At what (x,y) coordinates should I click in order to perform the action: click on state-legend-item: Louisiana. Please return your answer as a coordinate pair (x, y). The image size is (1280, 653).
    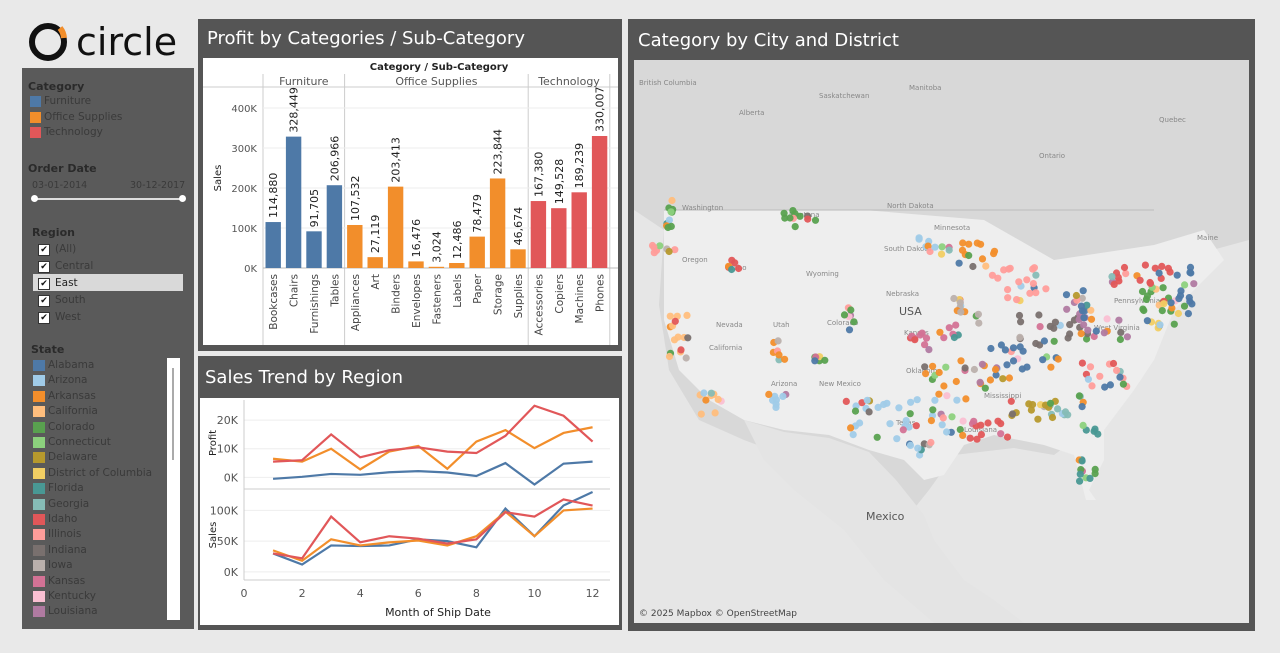
    Looking at the image, I should click on (73, 611).